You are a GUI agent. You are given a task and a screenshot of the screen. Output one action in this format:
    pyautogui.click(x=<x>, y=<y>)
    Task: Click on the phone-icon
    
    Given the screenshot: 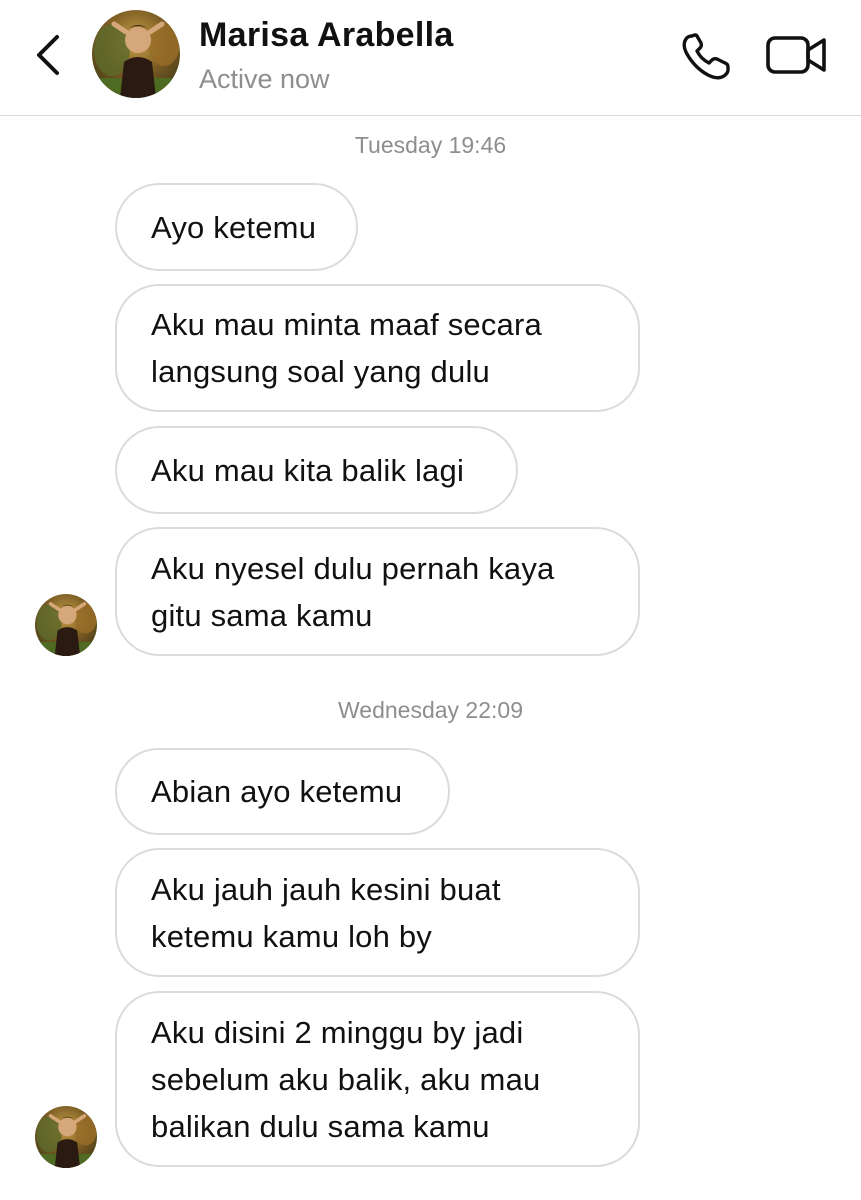 What is the action you would take?
    pyautogui.click(x=706, y=56)
    